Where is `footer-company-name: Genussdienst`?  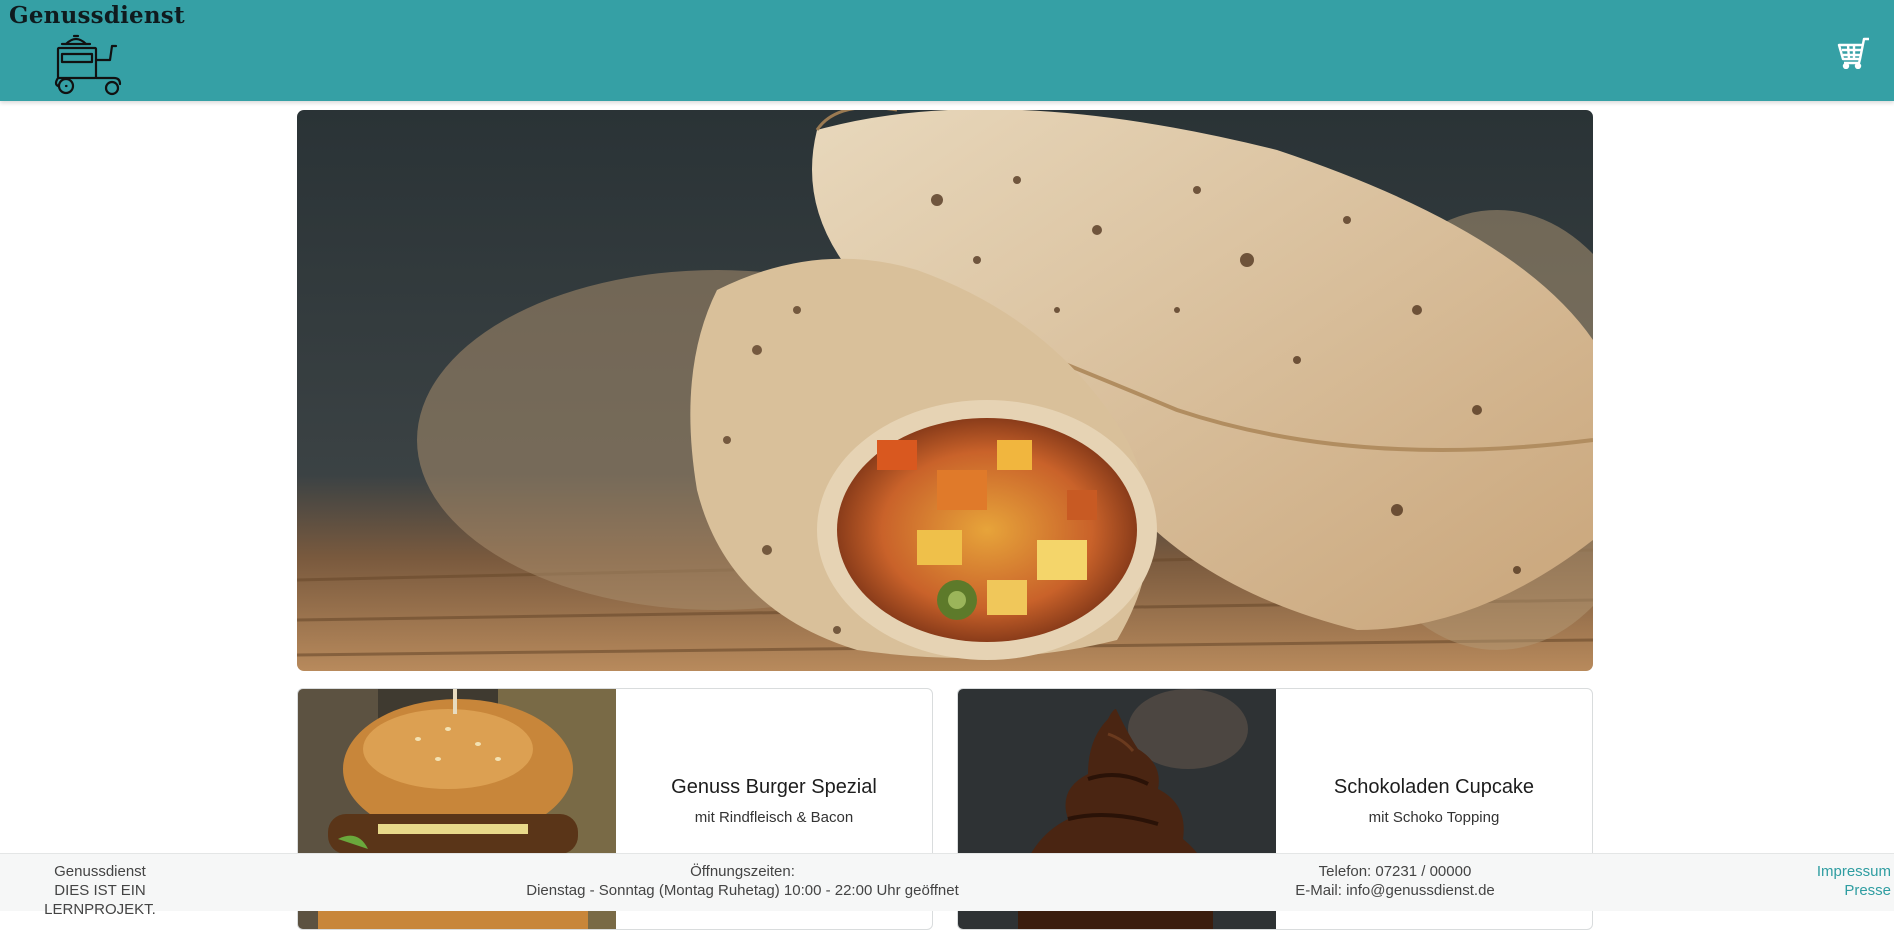 footer-company-name: Genussdienst is located at coordinates (100, 871).